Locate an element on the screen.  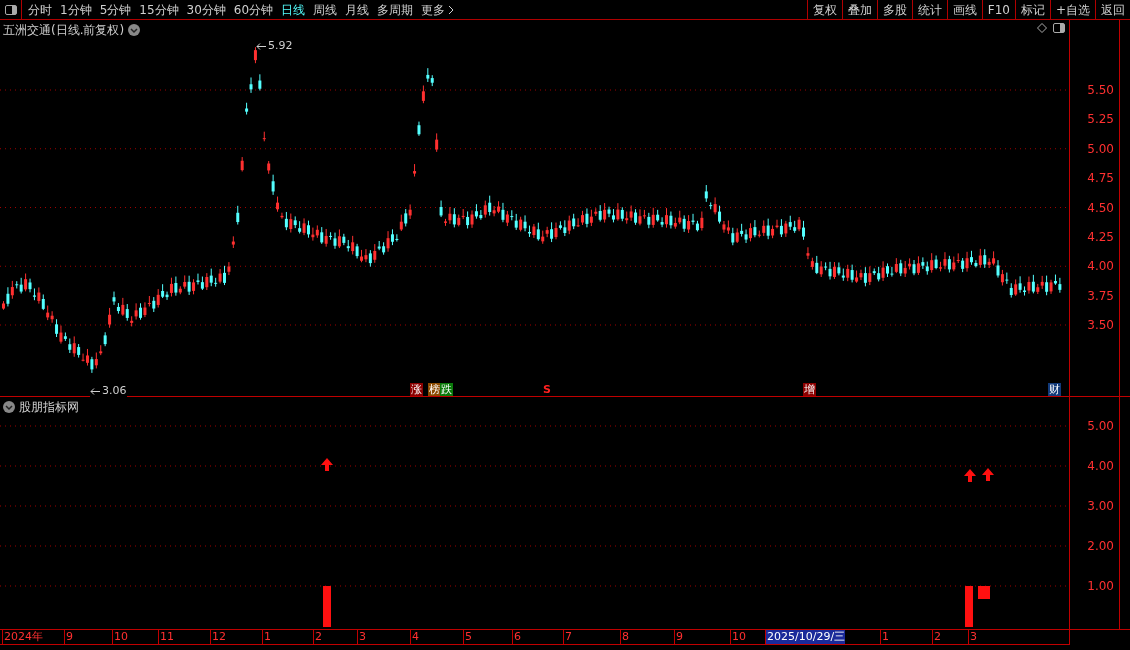
period-tab: 1分钟 is located at coordinates (76, 9).